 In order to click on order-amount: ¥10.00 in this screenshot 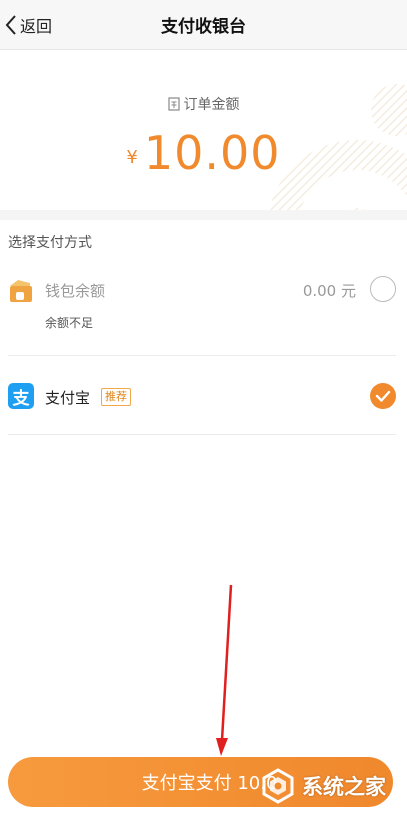, I will do `click(203, 153)`.